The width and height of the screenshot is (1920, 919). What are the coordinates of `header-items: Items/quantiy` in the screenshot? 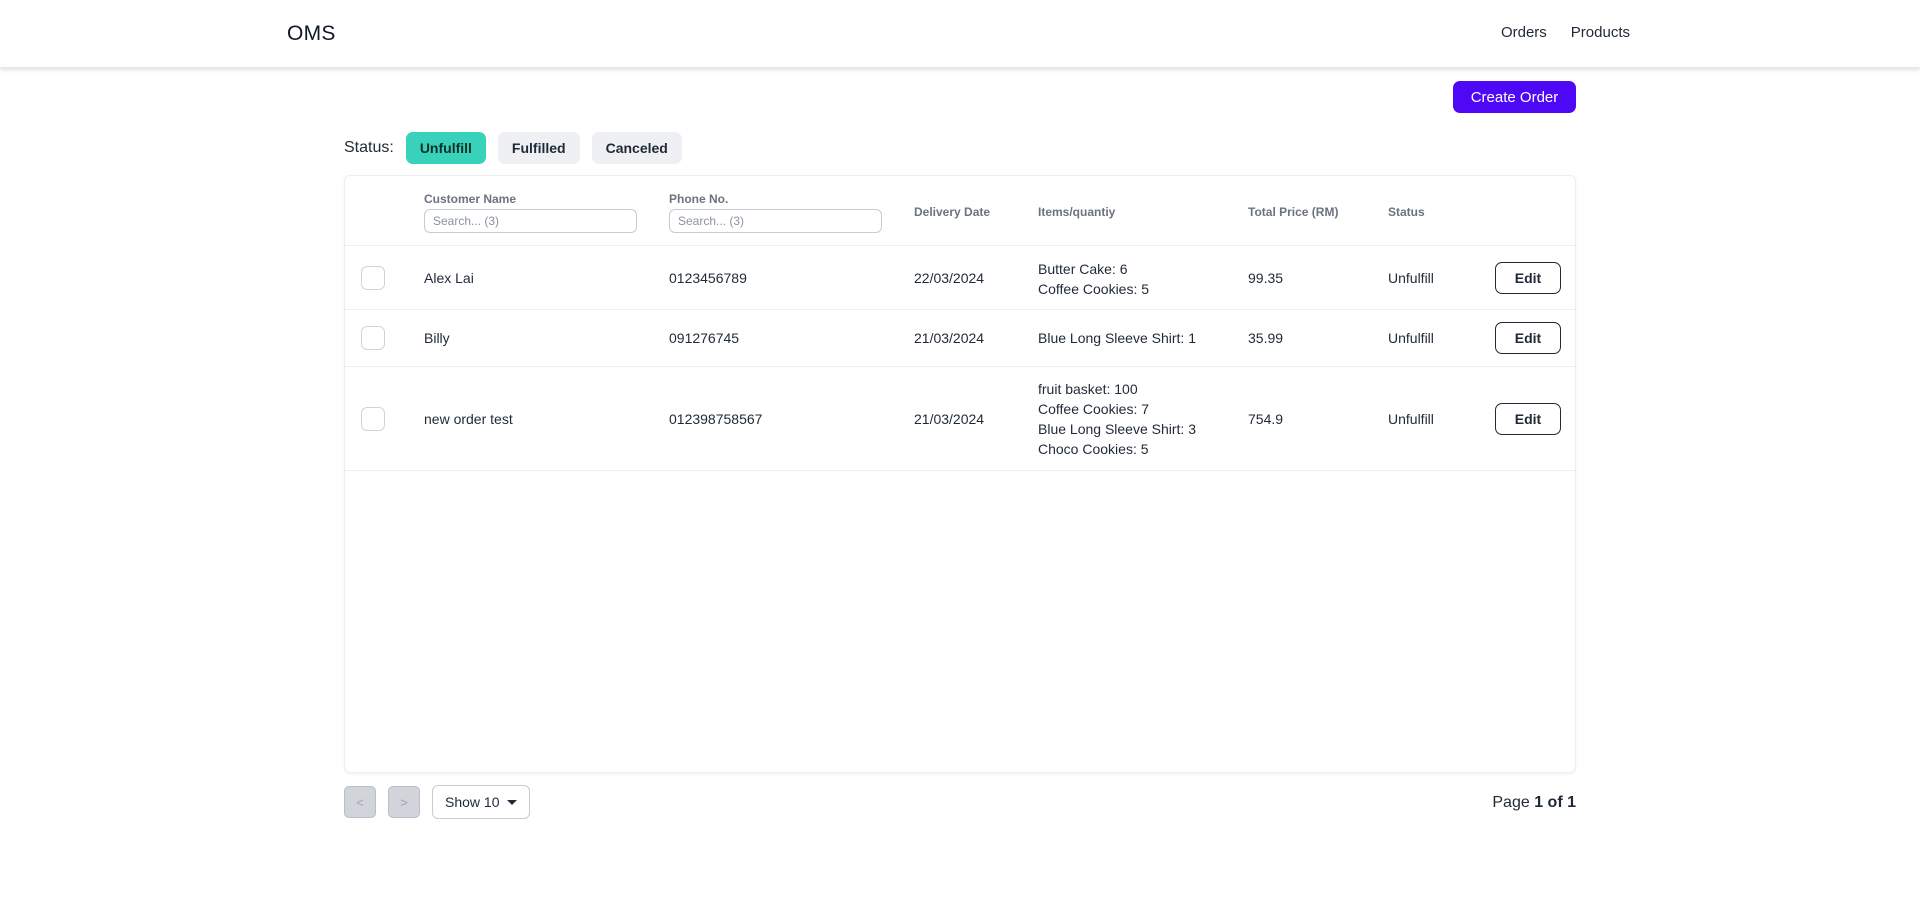 It's located at (1077, 212).